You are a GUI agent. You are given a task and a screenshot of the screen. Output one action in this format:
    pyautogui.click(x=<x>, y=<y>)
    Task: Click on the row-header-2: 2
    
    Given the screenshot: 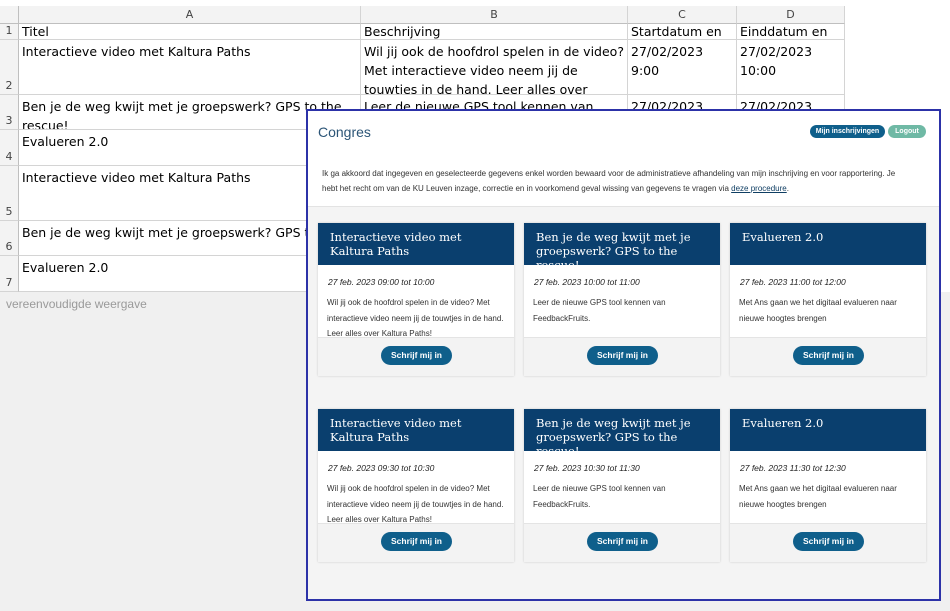 What is the action you would take?
    pyautogui.click(x=9, y=67)
    